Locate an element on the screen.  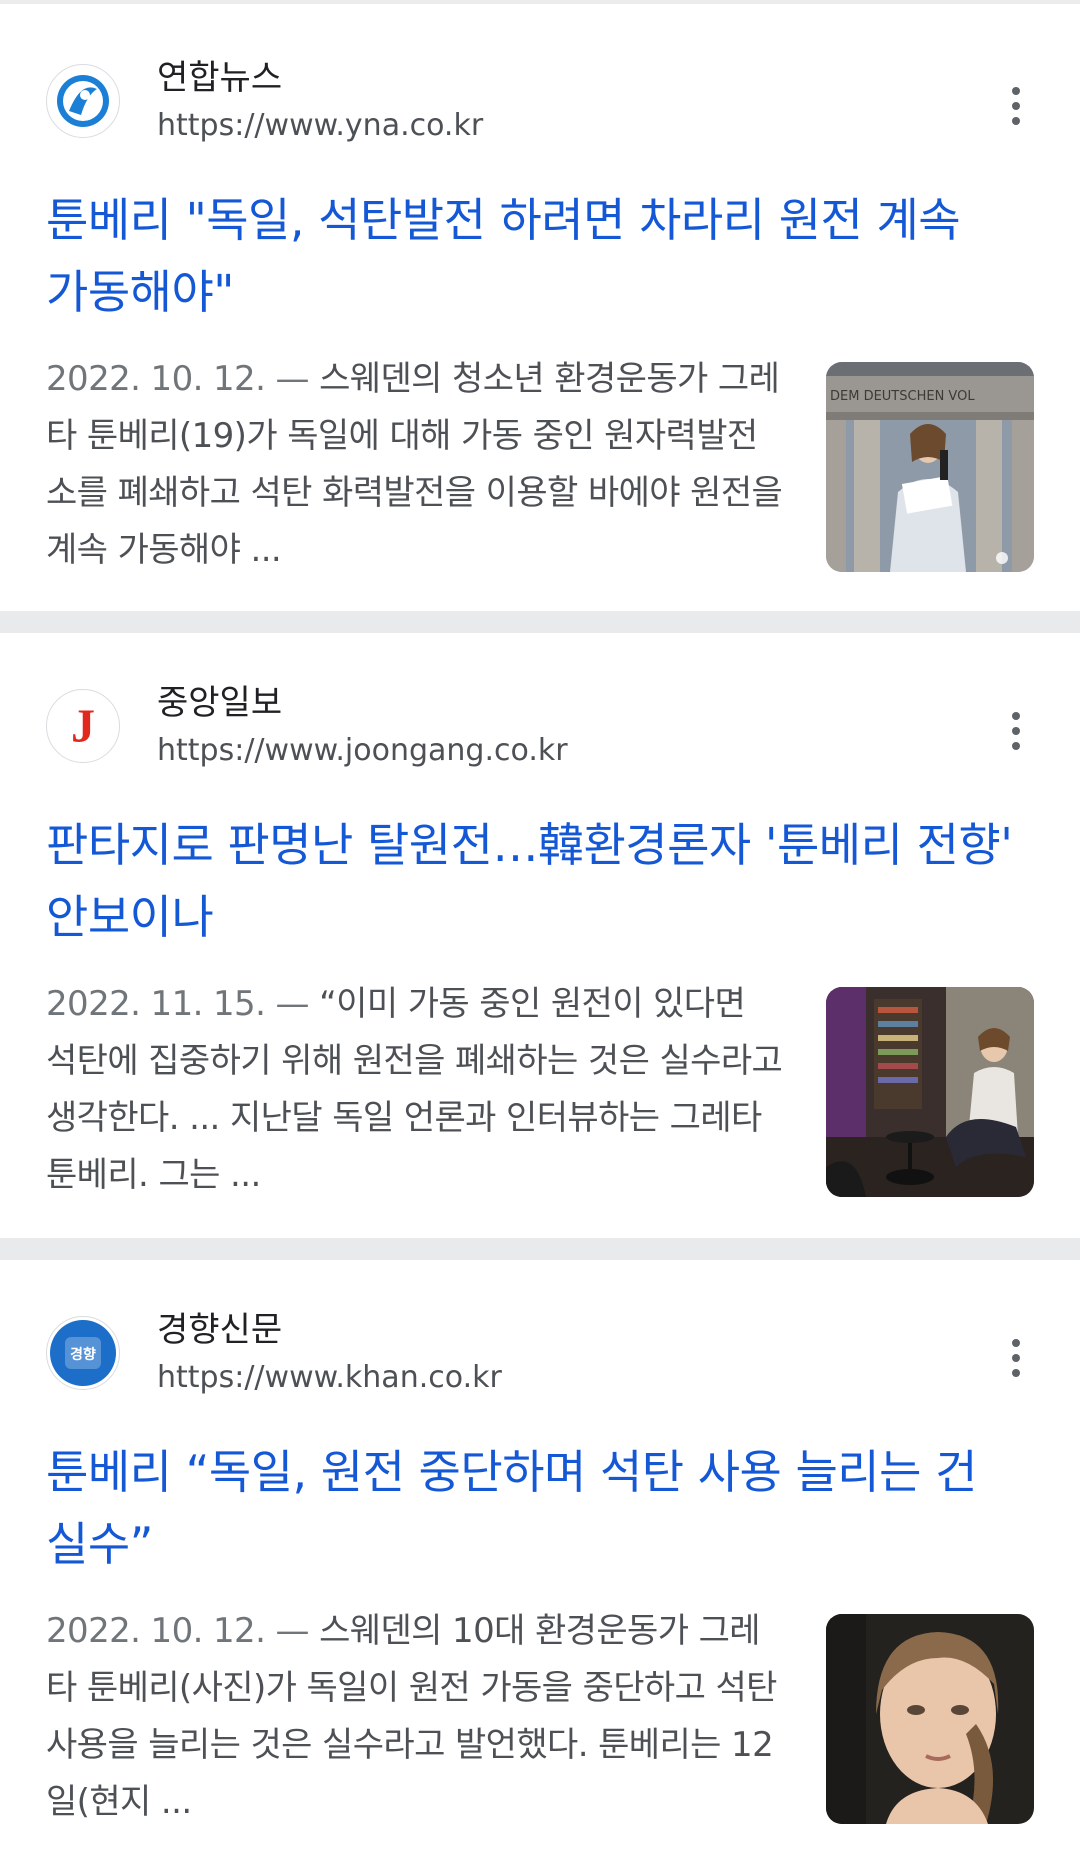
source-name: 중앙일보 is located at coordinates (220, 703).